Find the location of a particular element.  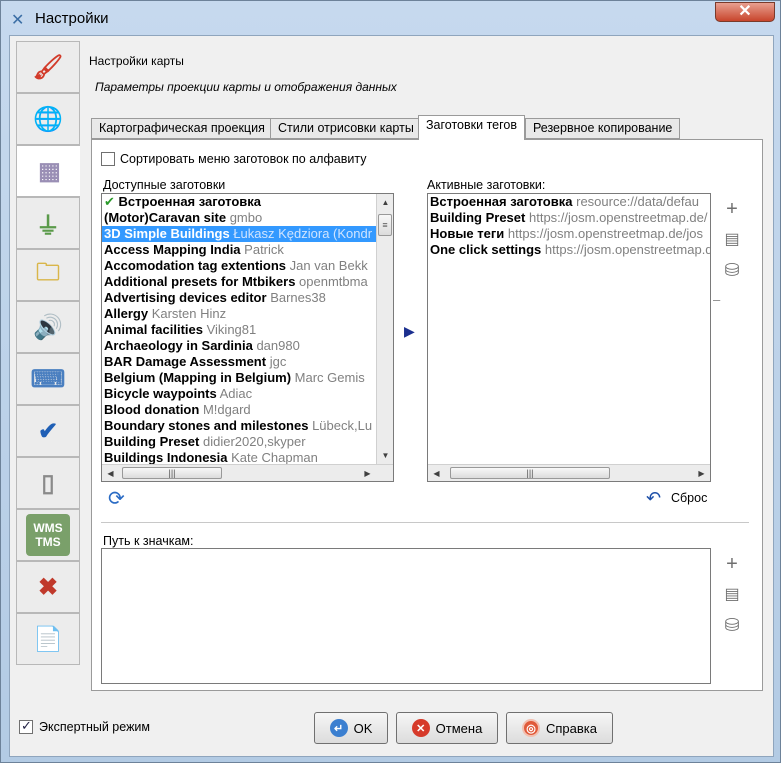

help-button: ◎ Справка is located at coordinates (559, 728).